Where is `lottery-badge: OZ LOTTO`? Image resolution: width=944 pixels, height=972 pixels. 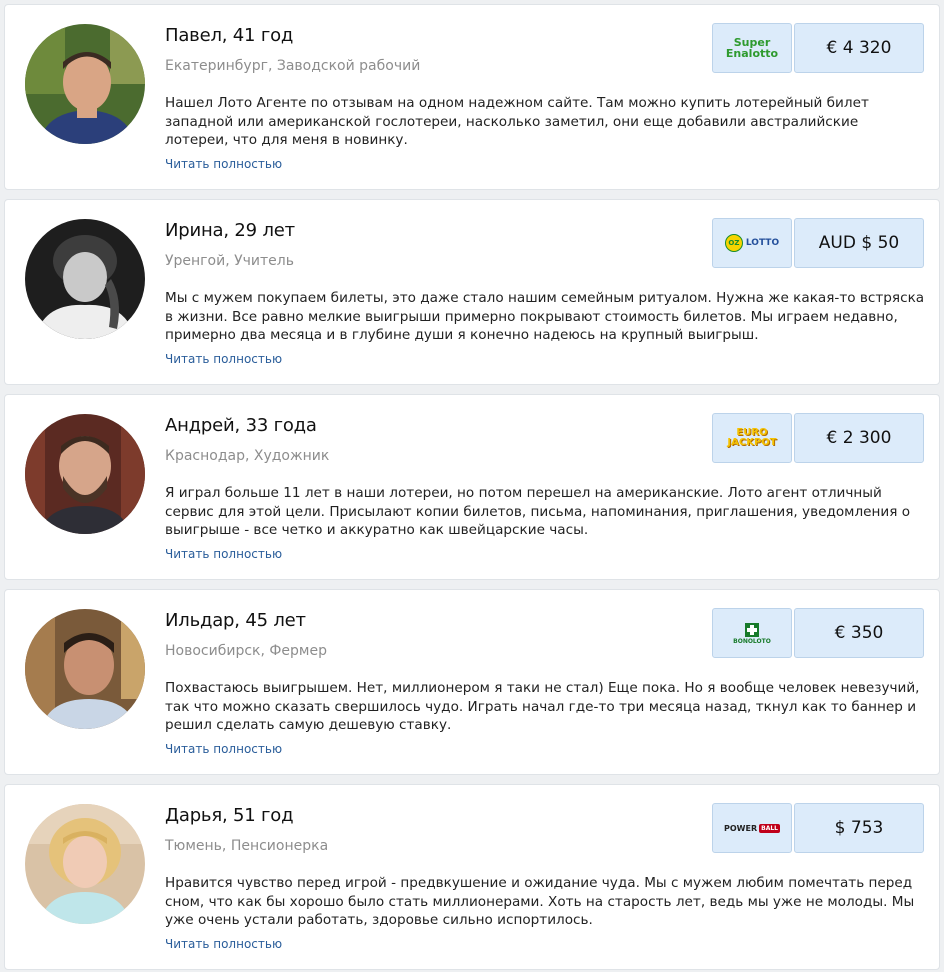
lottery-badge: OZ LOTTO is located at coordinates (752, 243).